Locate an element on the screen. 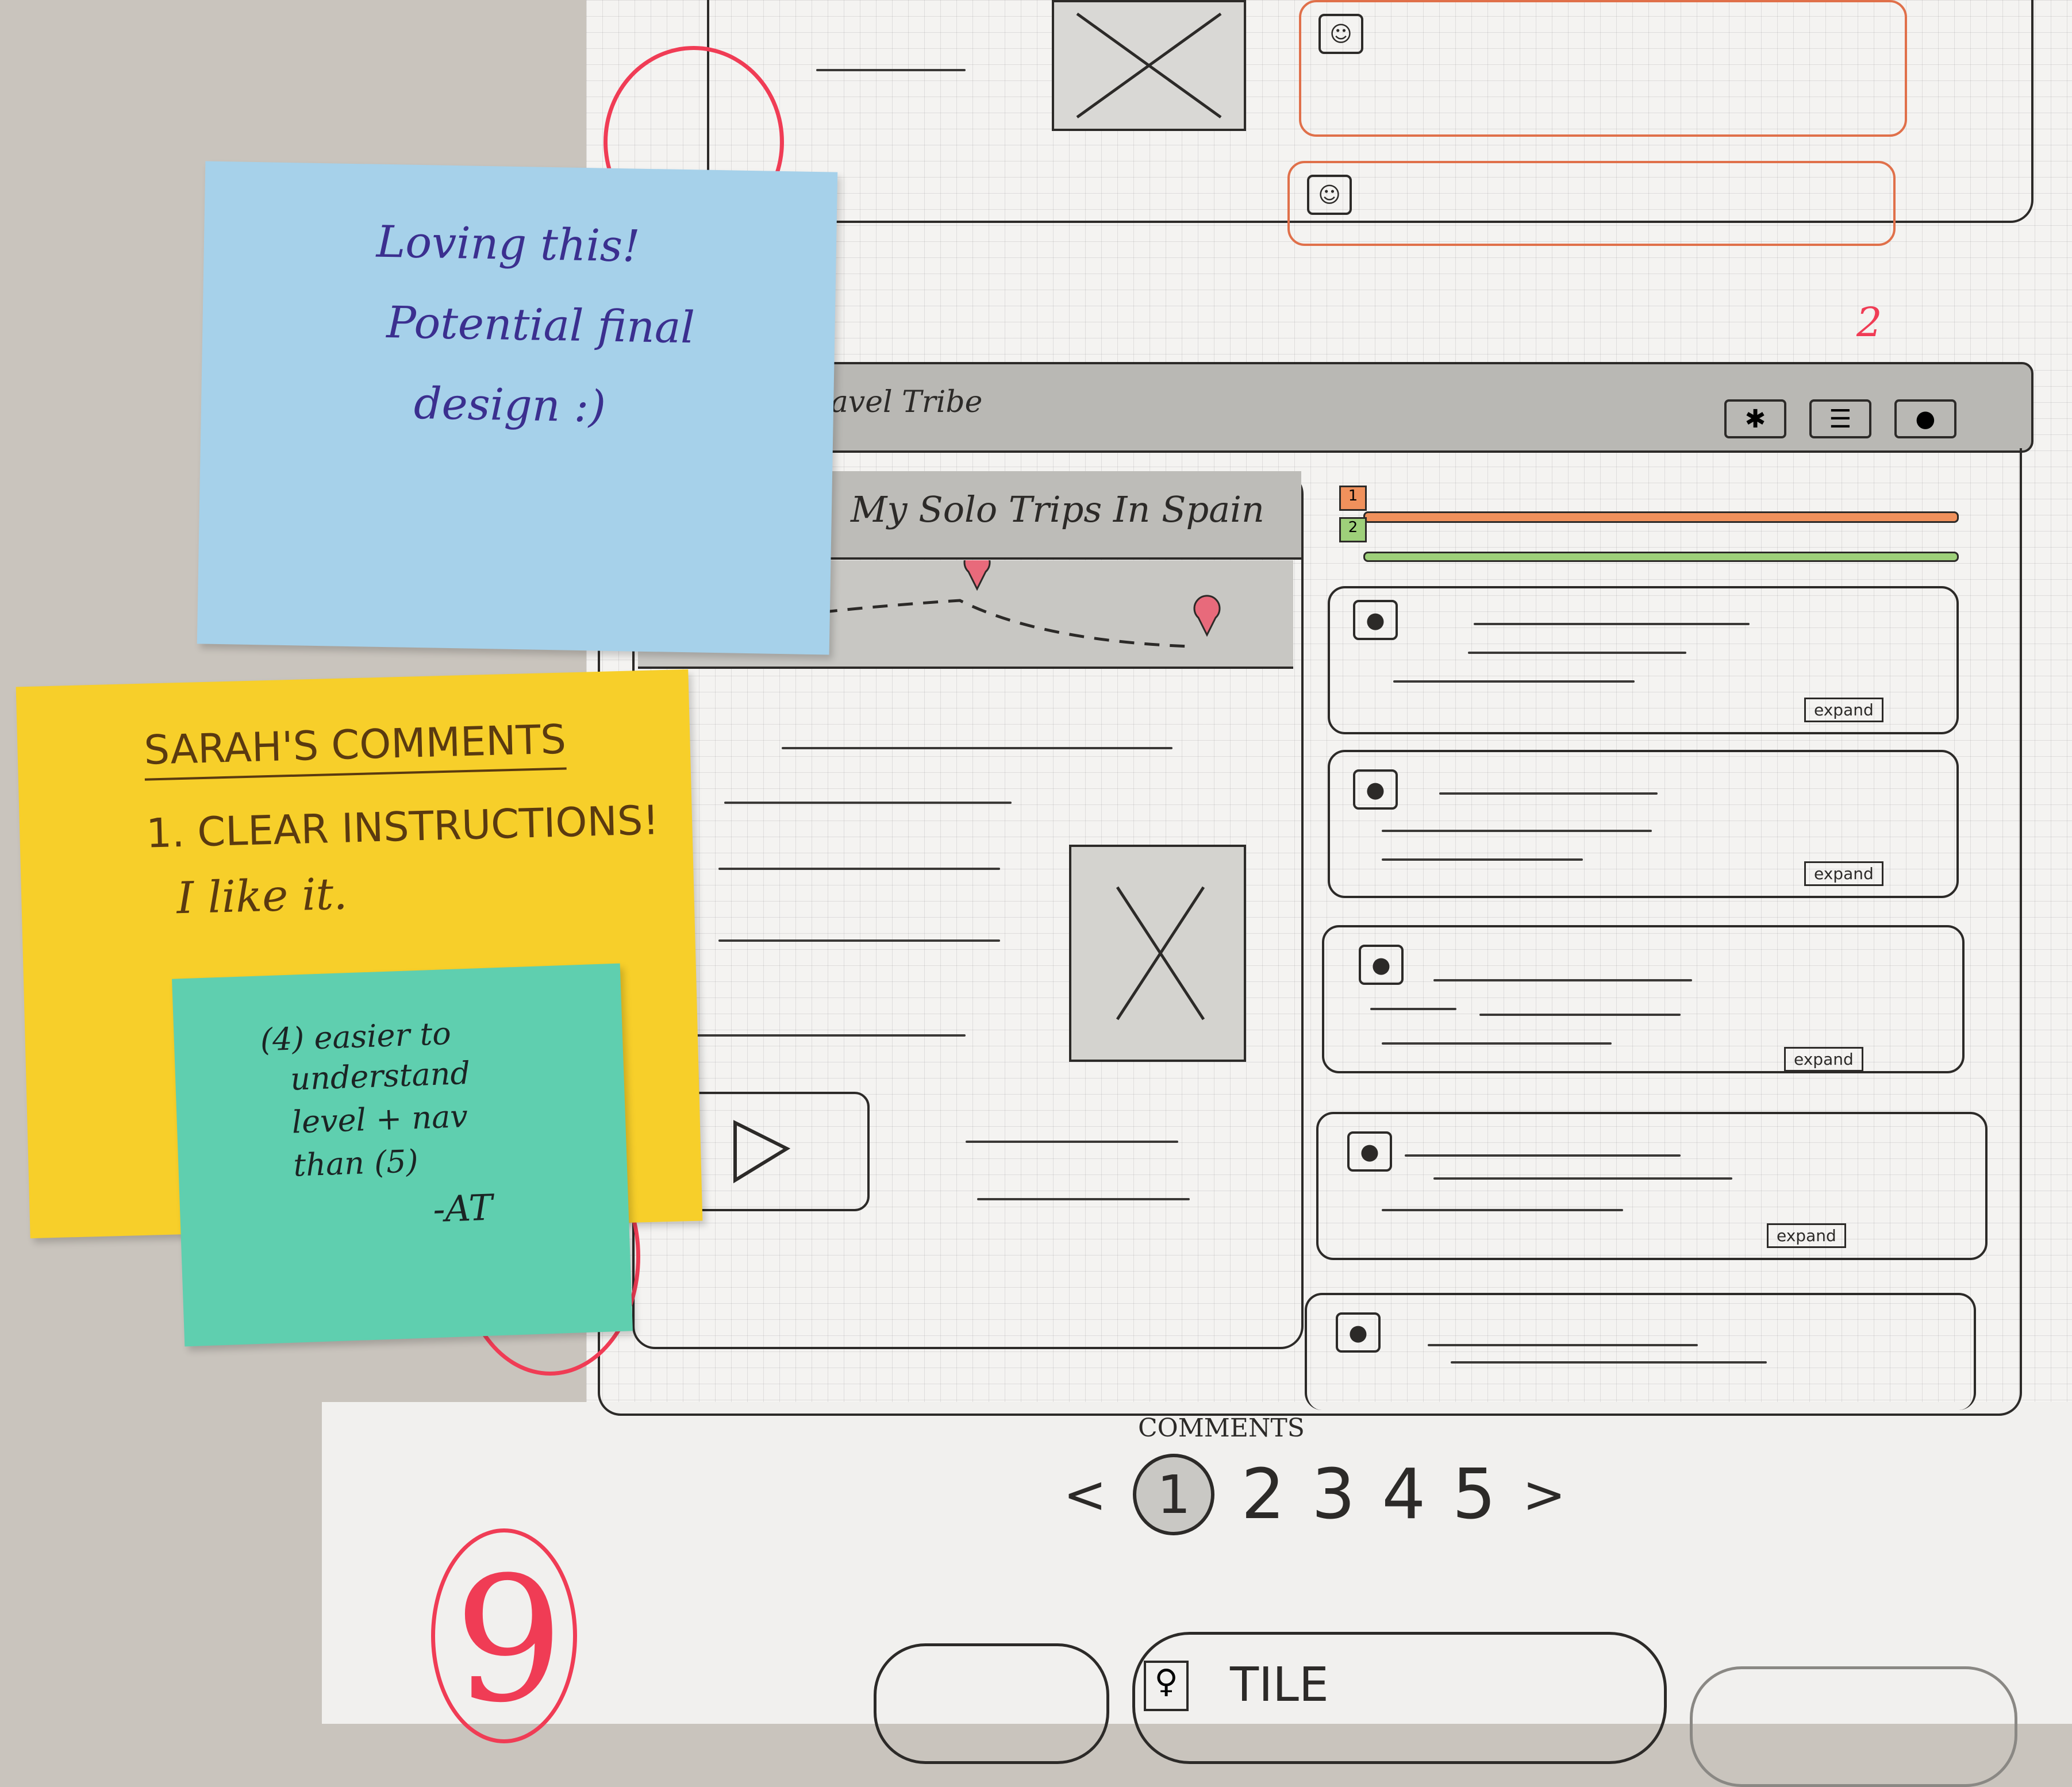 This screenshot has height=1787, width=2072. note-line: level + nav is located at coordinates (379, 1119).